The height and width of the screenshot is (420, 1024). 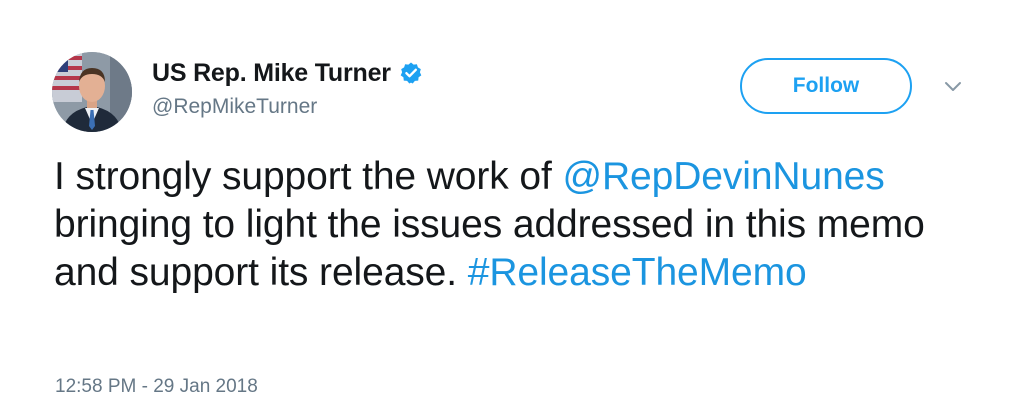 What do you see at coordinates (308, 176) in the screenshot?
I see `tweet-text-part: I strongly support the work of` at bounding box center [308, 176].